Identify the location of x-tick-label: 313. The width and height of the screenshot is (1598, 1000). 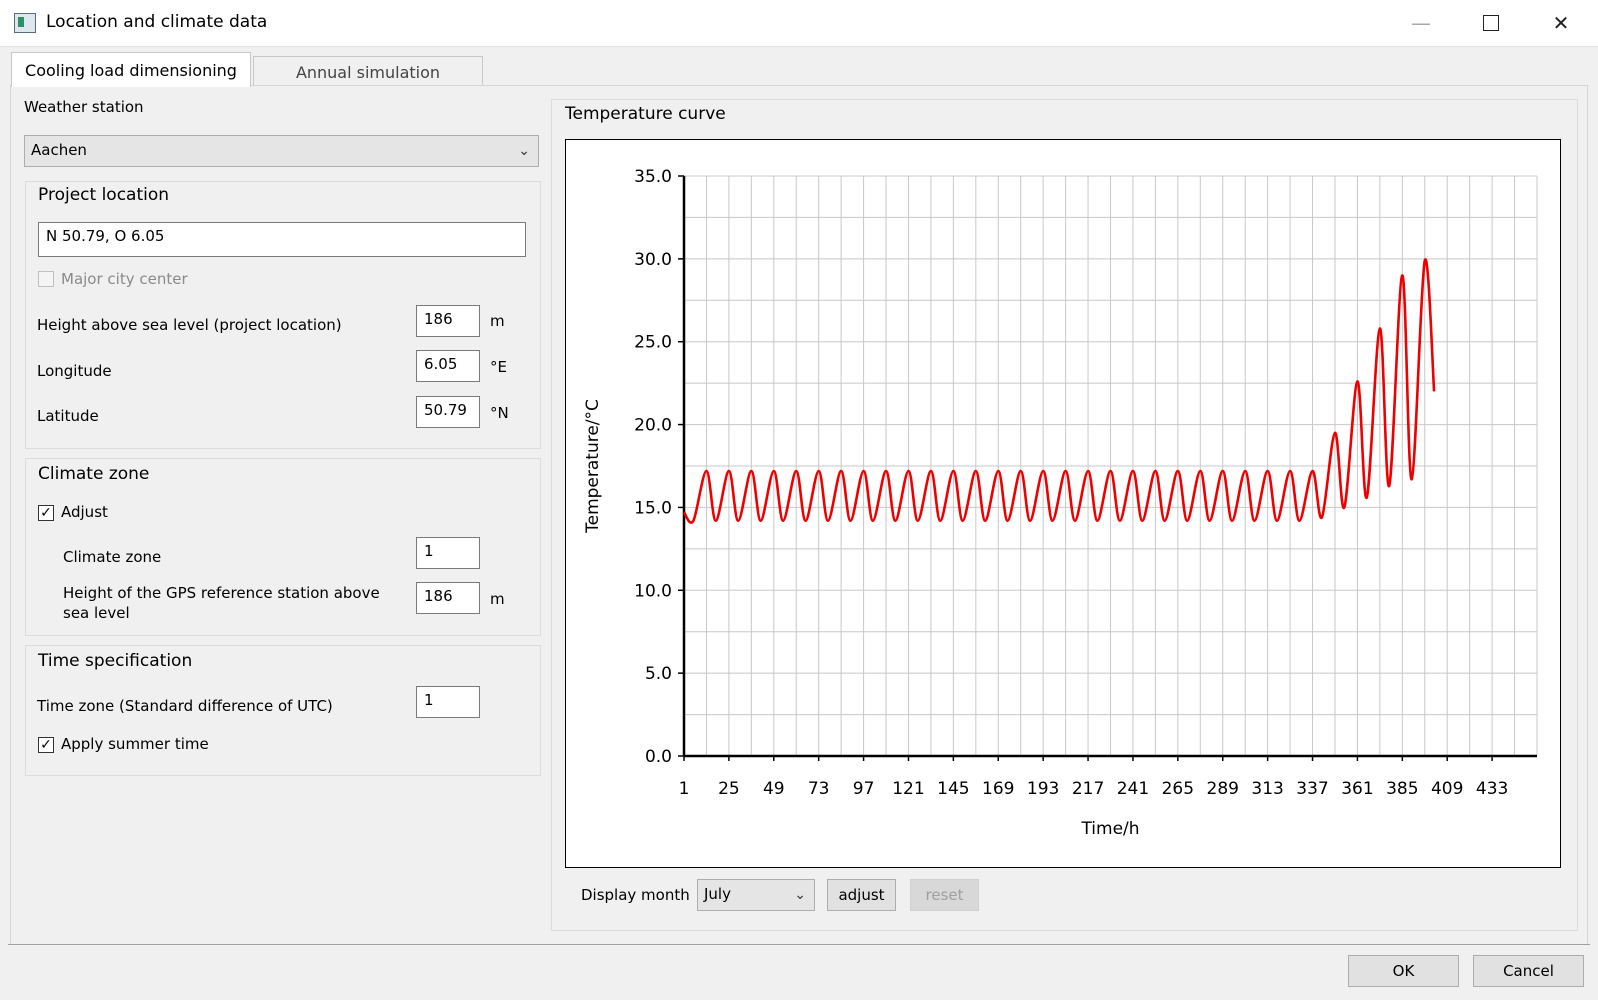
(1267, 789).